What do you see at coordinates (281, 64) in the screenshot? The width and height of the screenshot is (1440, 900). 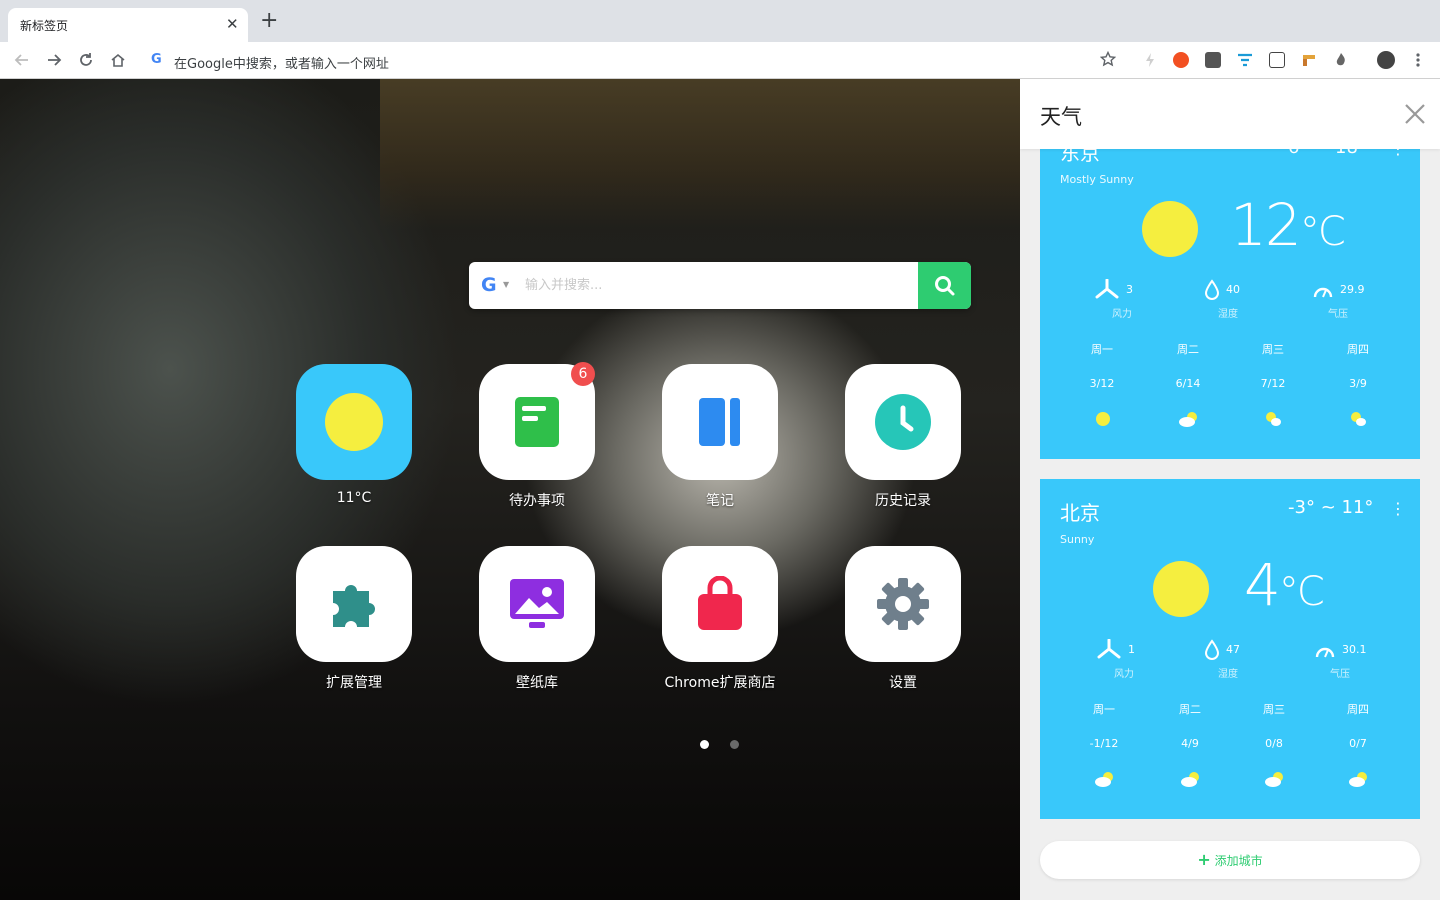 I see `address-bar-text: 在Google中搜索，或者输入一个网址` at bounding box center [281, 64].